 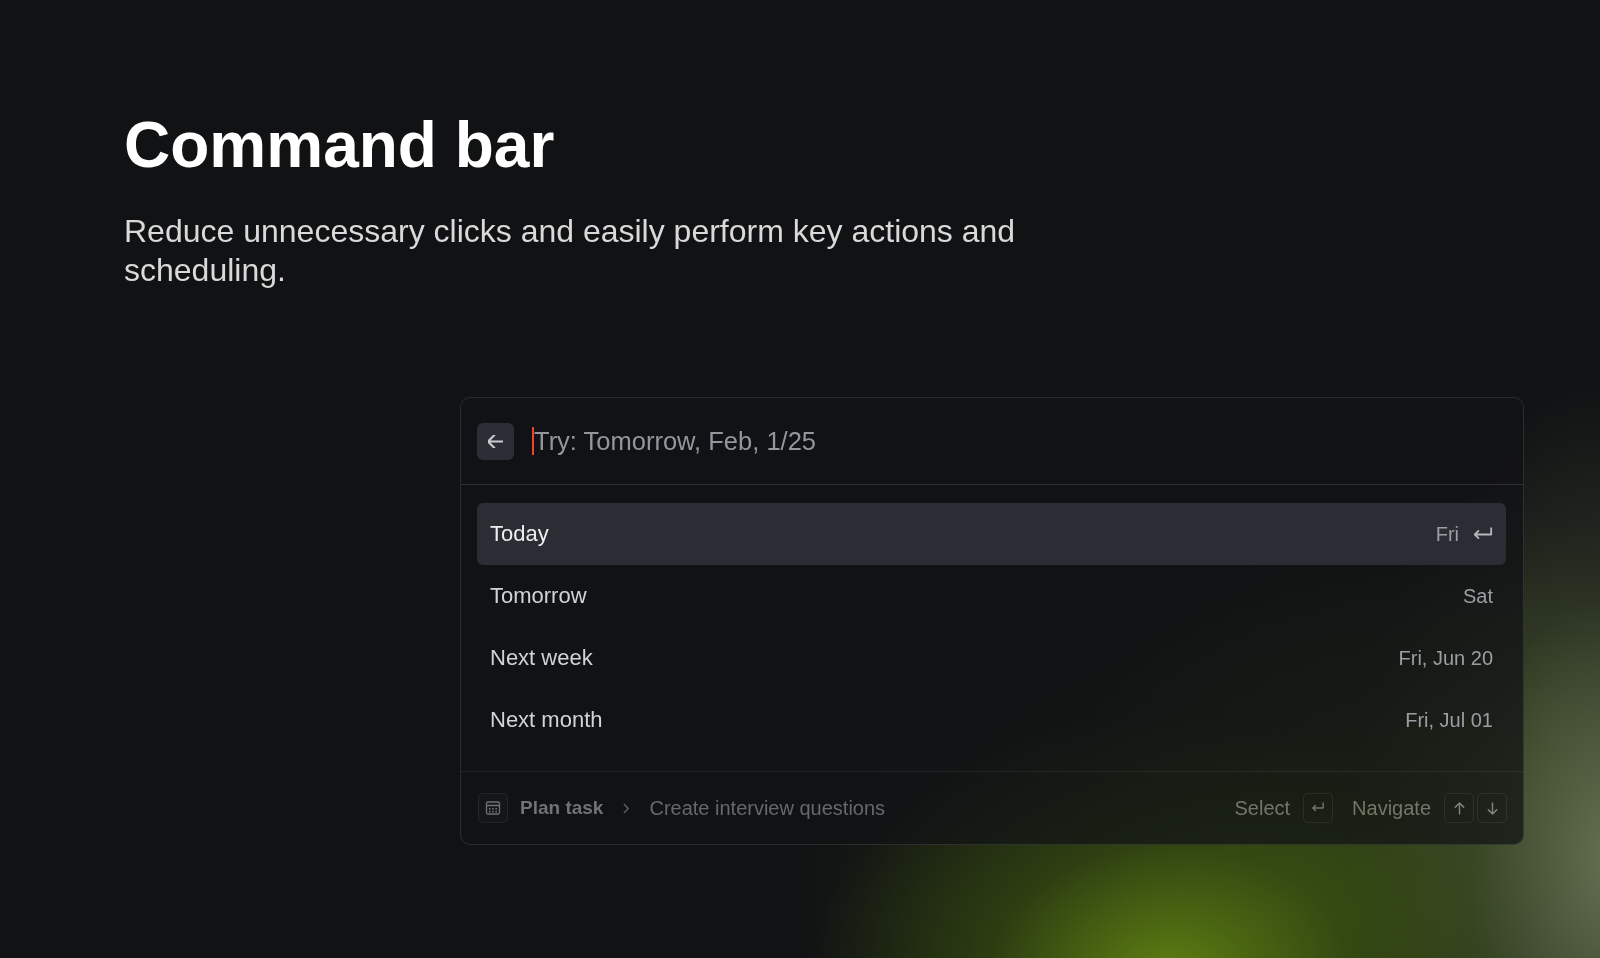 I want to click on option-date: Sat, so click(x=1477, y=596).